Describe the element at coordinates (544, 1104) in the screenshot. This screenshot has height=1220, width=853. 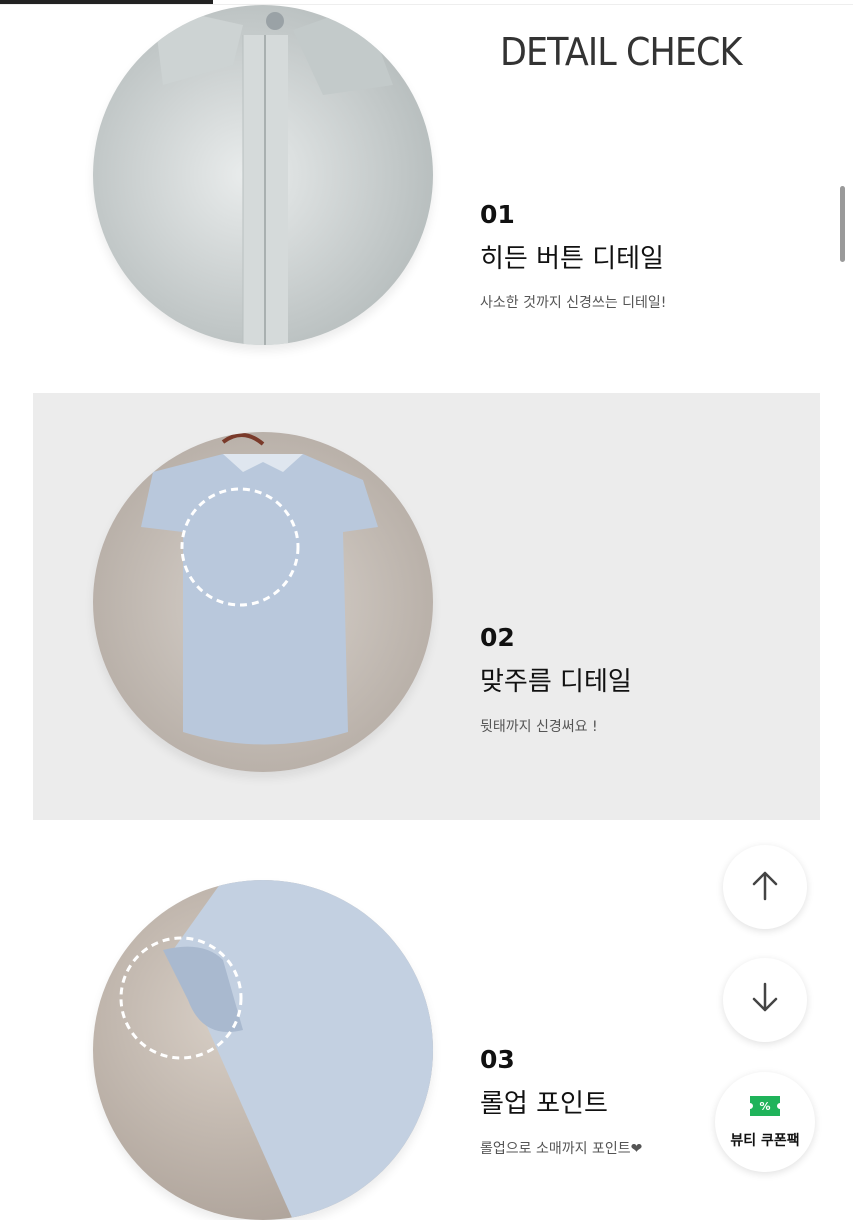
I see `detail-title: 롤업 포인트` at that location.